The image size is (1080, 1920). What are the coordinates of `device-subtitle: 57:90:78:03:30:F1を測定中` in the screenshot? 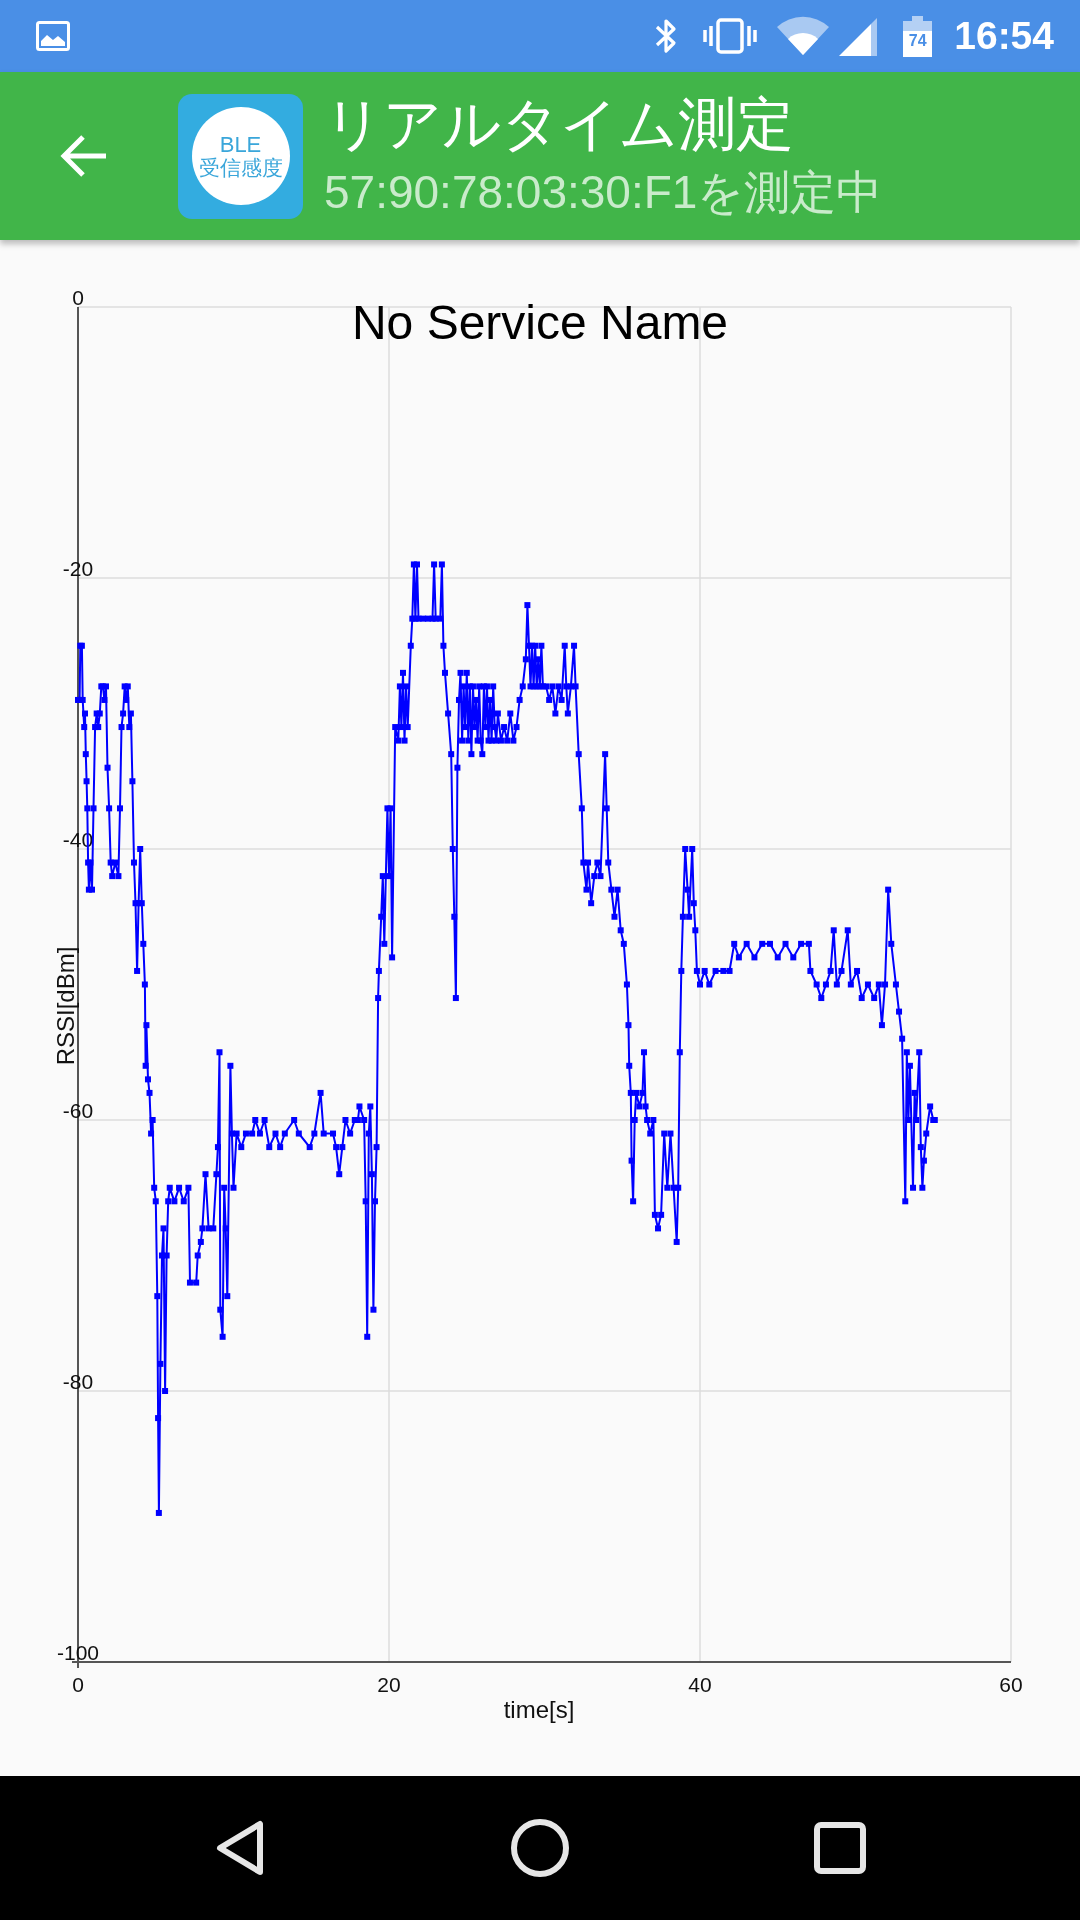 It's located at (603, 192).